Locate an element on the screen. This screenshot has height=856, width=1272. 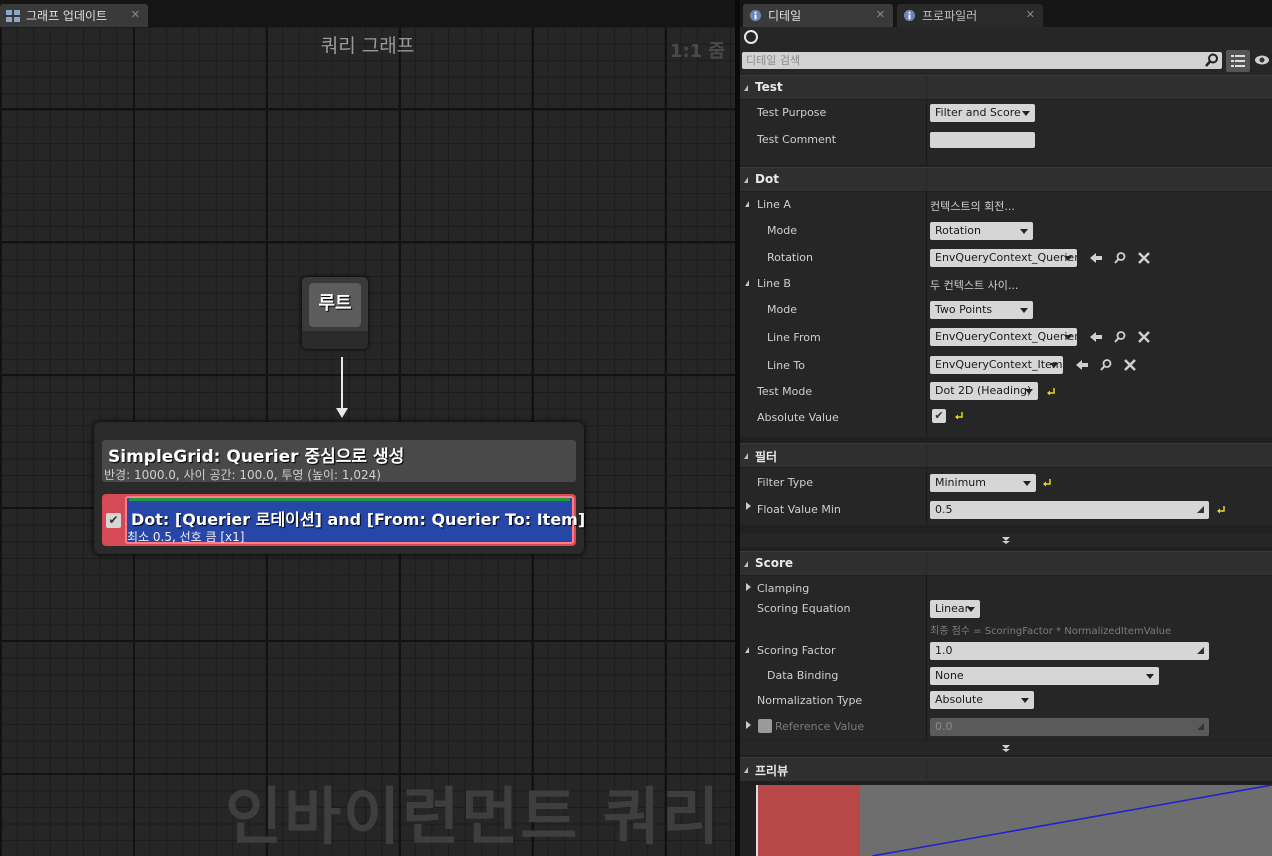
test-mode-combo: Dot 2D (Heading) is located at coordinates (984, 391).